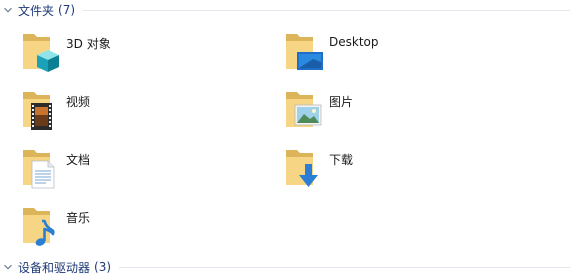 The image size is (574, 277). I want to click on group-title: 设备和驱动器, so click(54, 267).